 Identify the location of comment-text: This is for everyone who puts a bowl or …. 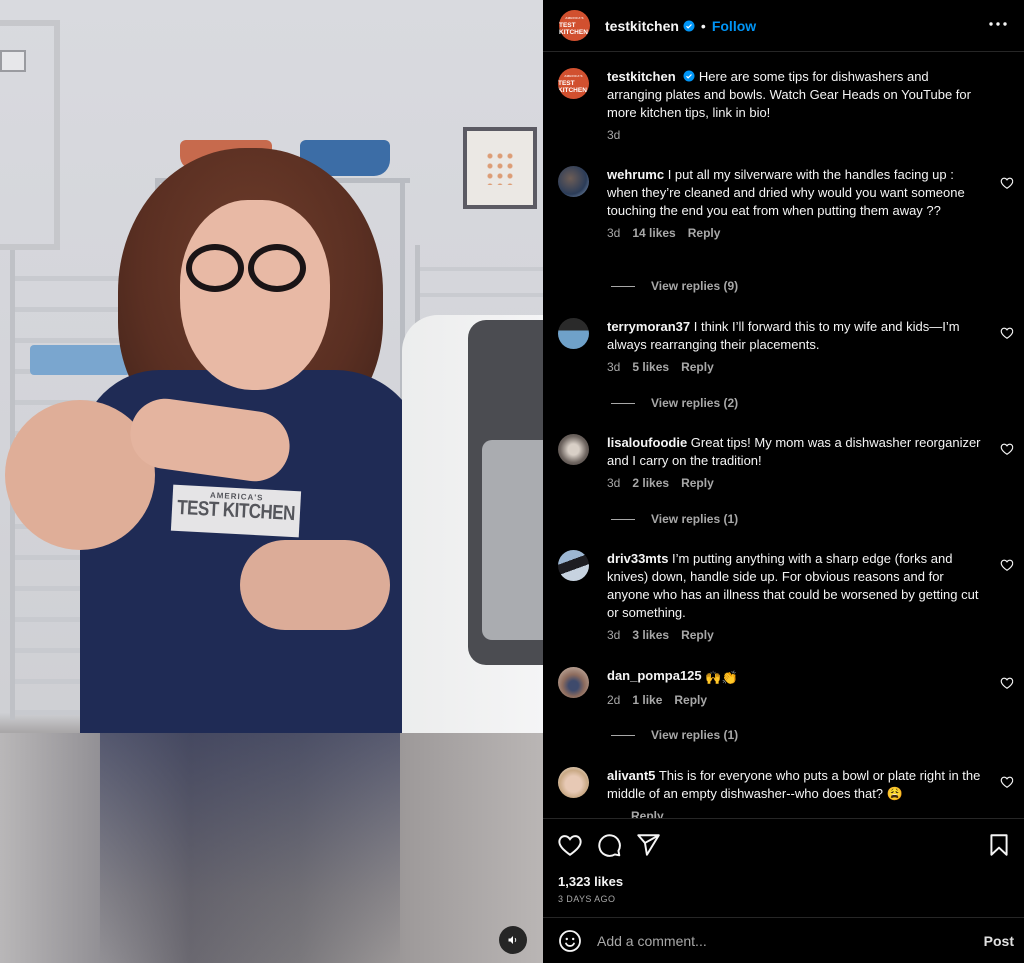
(794, 784).